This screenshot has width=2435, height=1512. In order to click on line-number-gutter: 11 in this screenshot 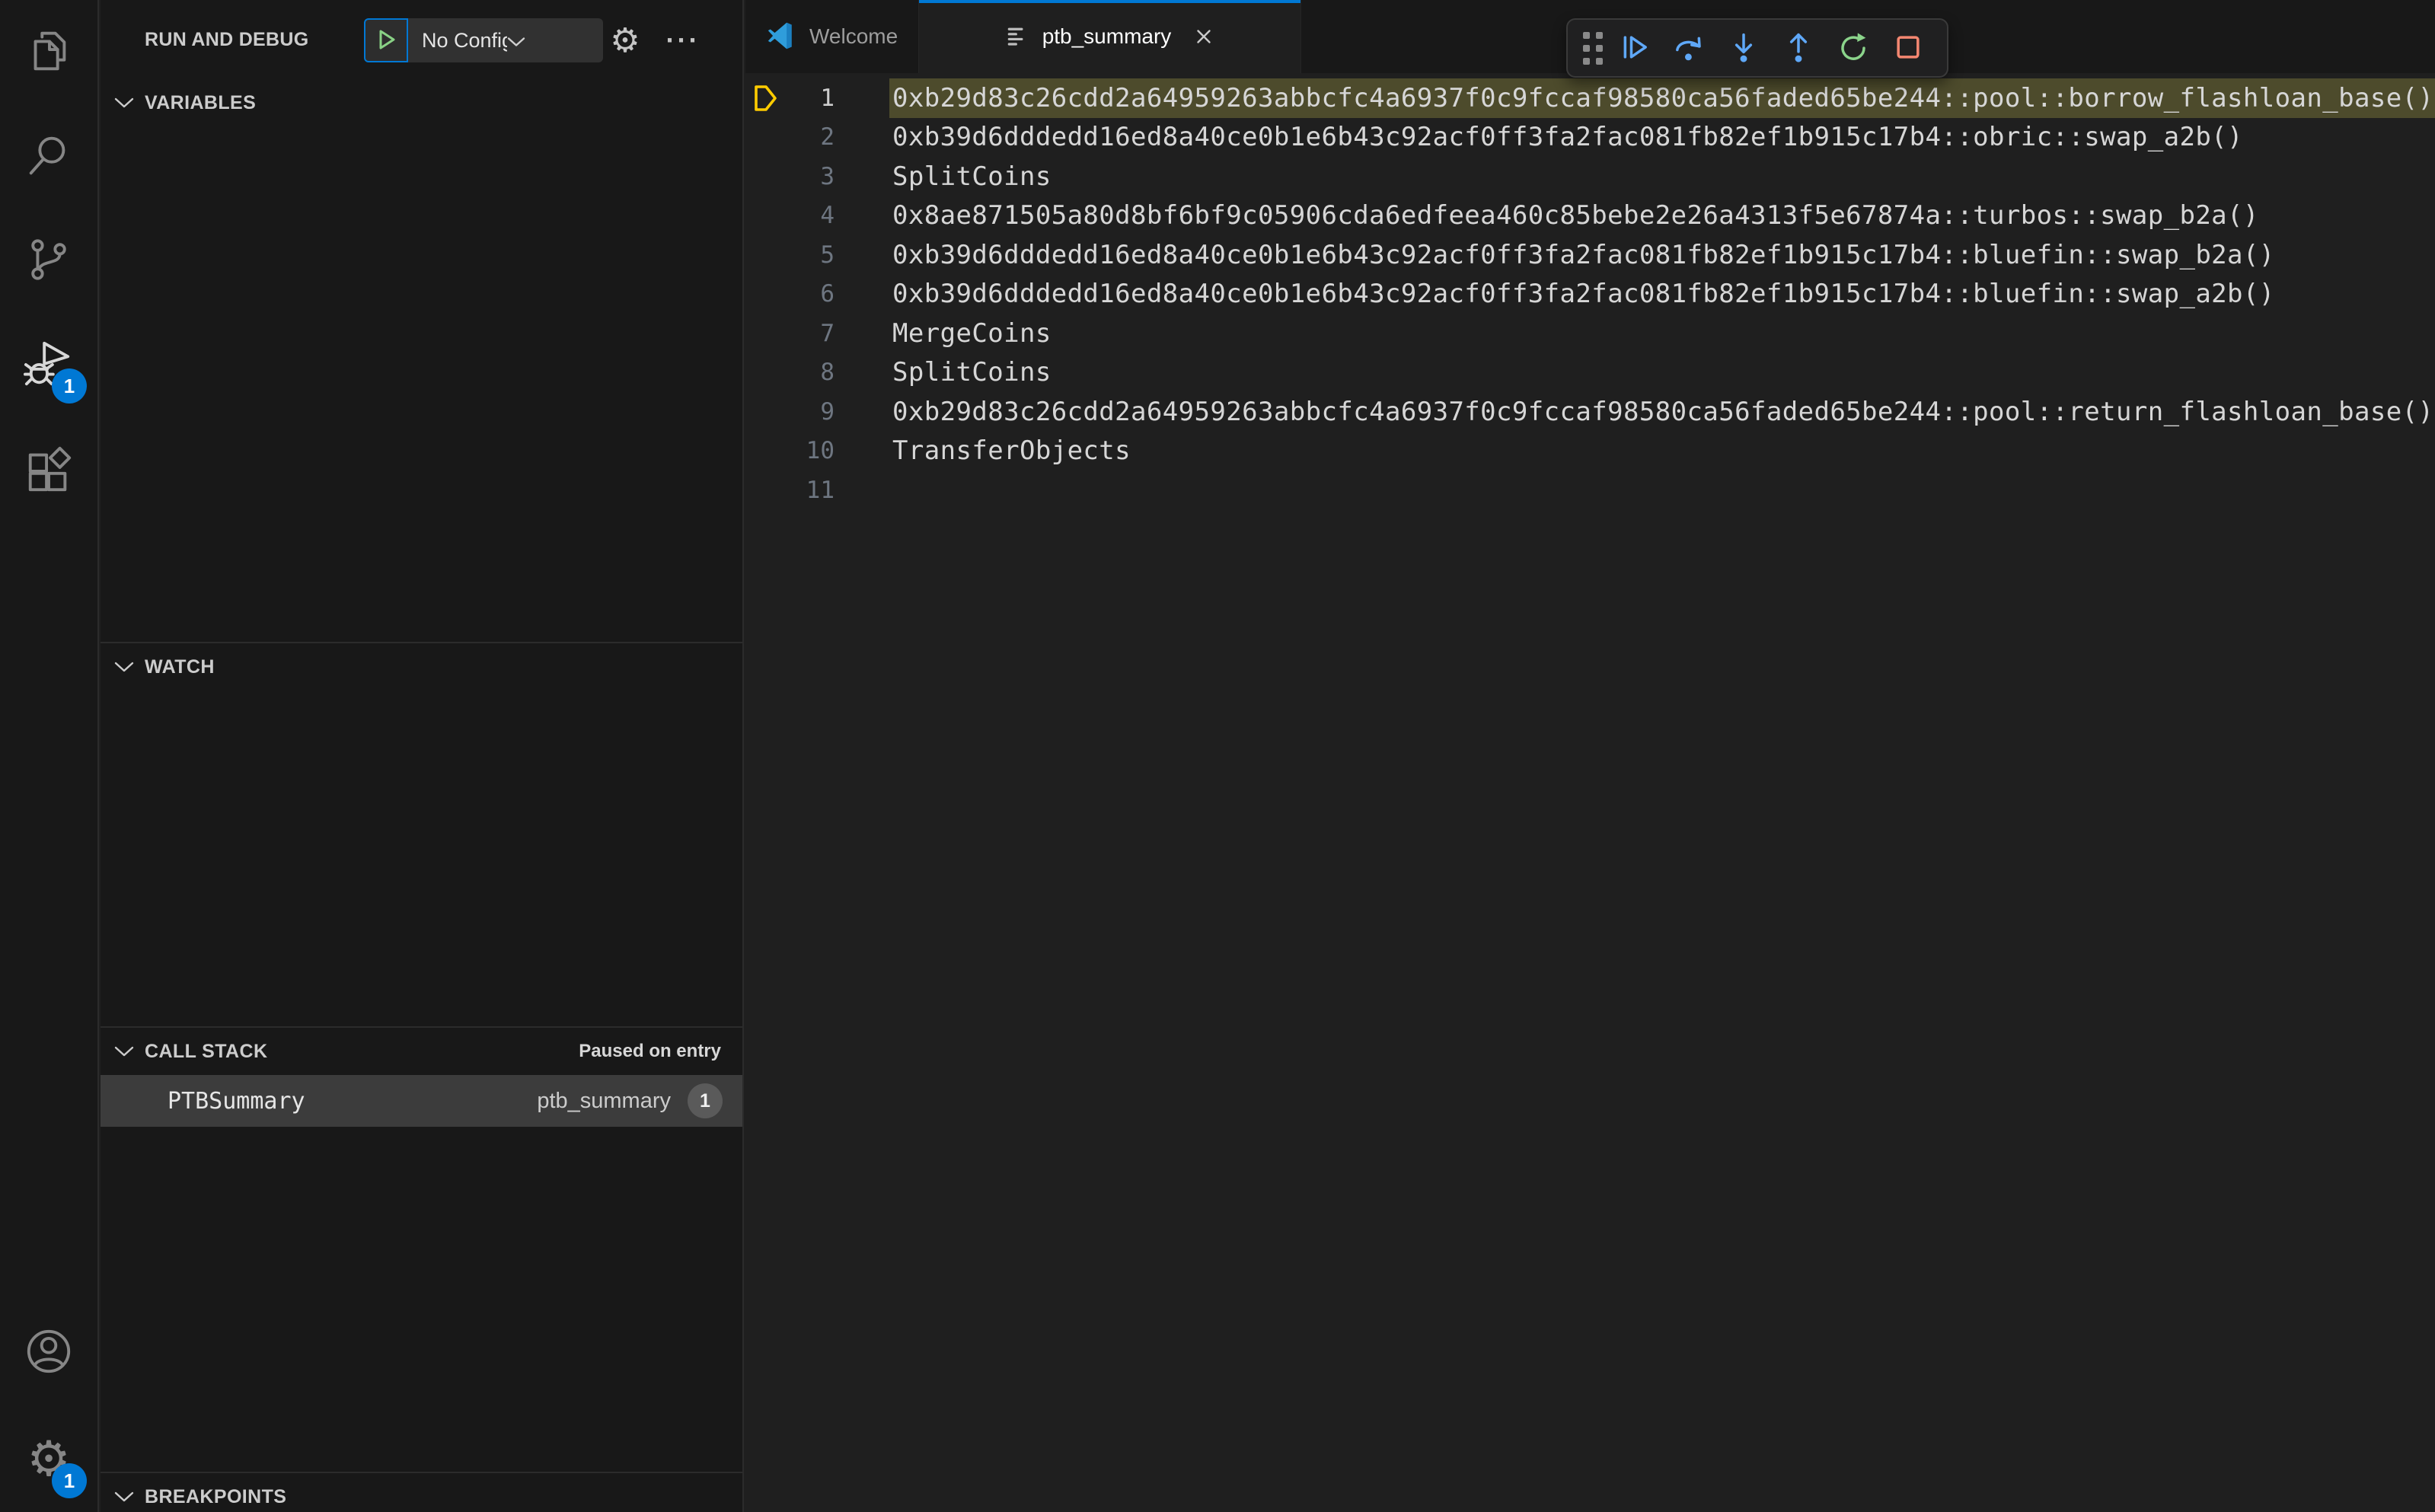, I will do `click(818, 490)`.